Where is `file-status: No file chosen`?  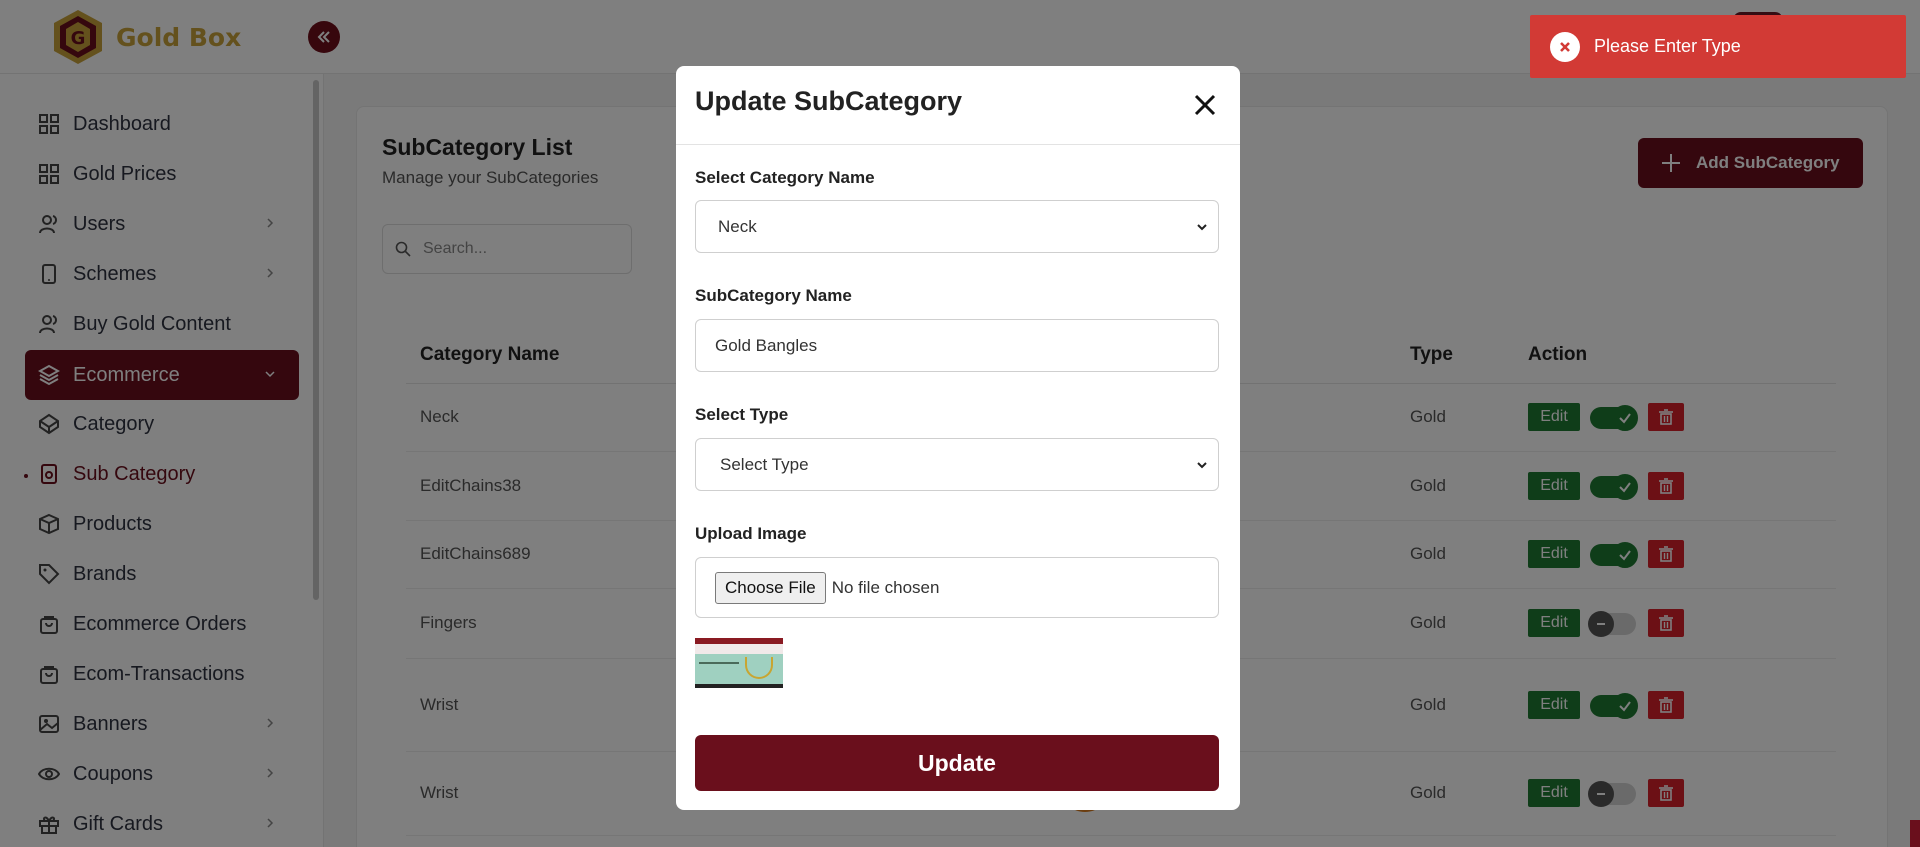
file-status: No file chosen is located at coordinates (885, 587).